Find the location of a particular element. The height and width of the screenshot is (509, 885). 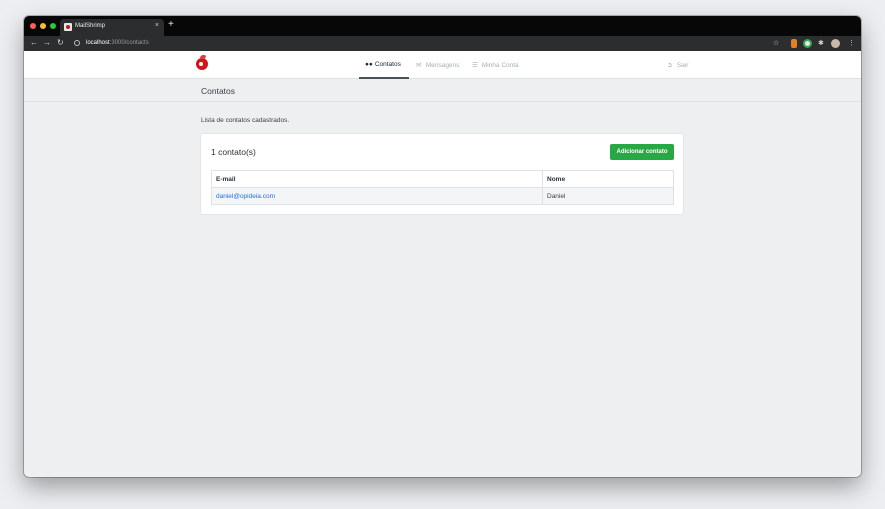

address-bar: localhost:3000/contacts is located at coordinates (415, 43).